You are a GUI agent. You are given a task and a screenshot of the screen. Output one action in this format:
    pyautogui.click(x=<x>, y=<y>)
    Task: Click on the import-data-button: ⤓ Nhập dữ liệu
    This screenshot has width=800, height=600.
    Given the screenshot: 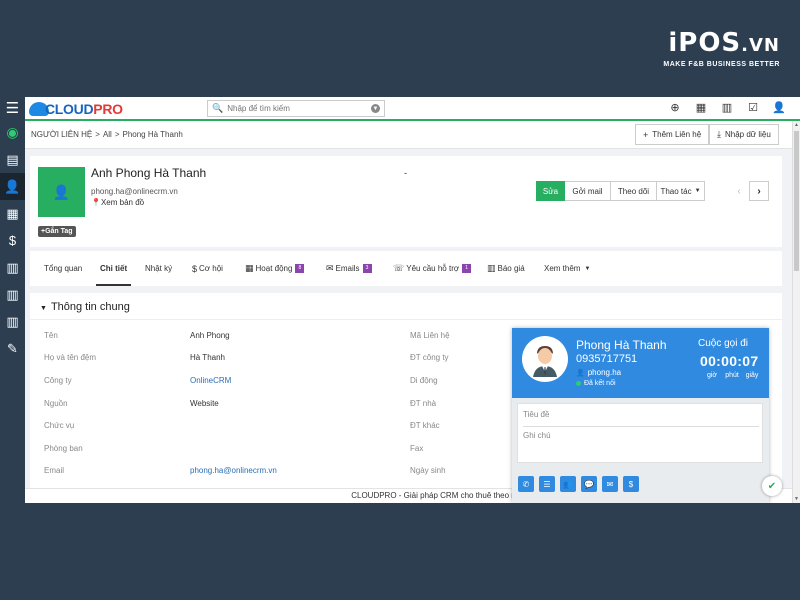 What is the action you would take?
    pyautogui.click(x=744, y=134)
    